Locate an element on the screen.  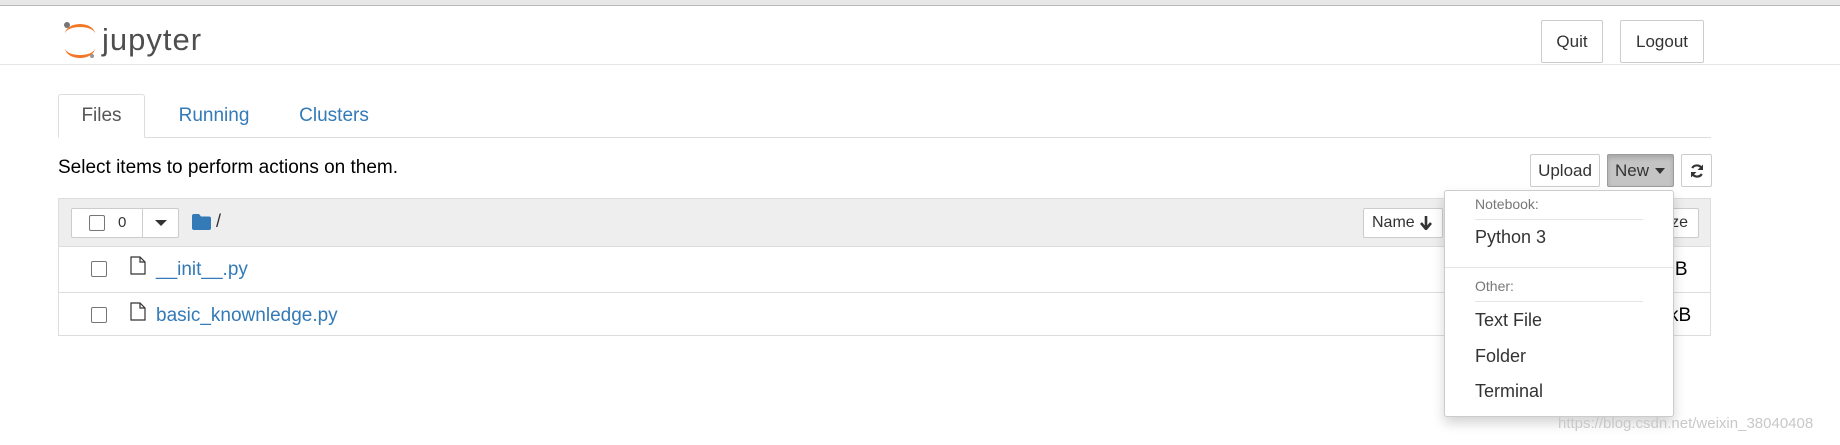
tab-bar: Files Running Clusters is located at coordinates (884, 116).